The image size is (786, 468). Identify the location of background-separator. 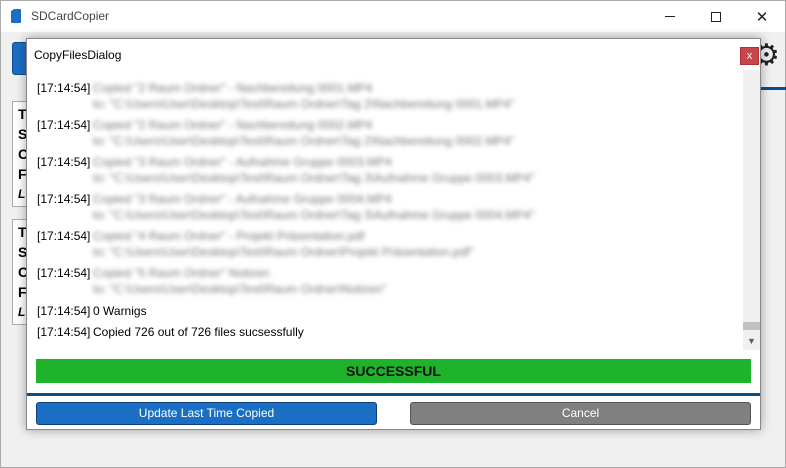
(773, 88).